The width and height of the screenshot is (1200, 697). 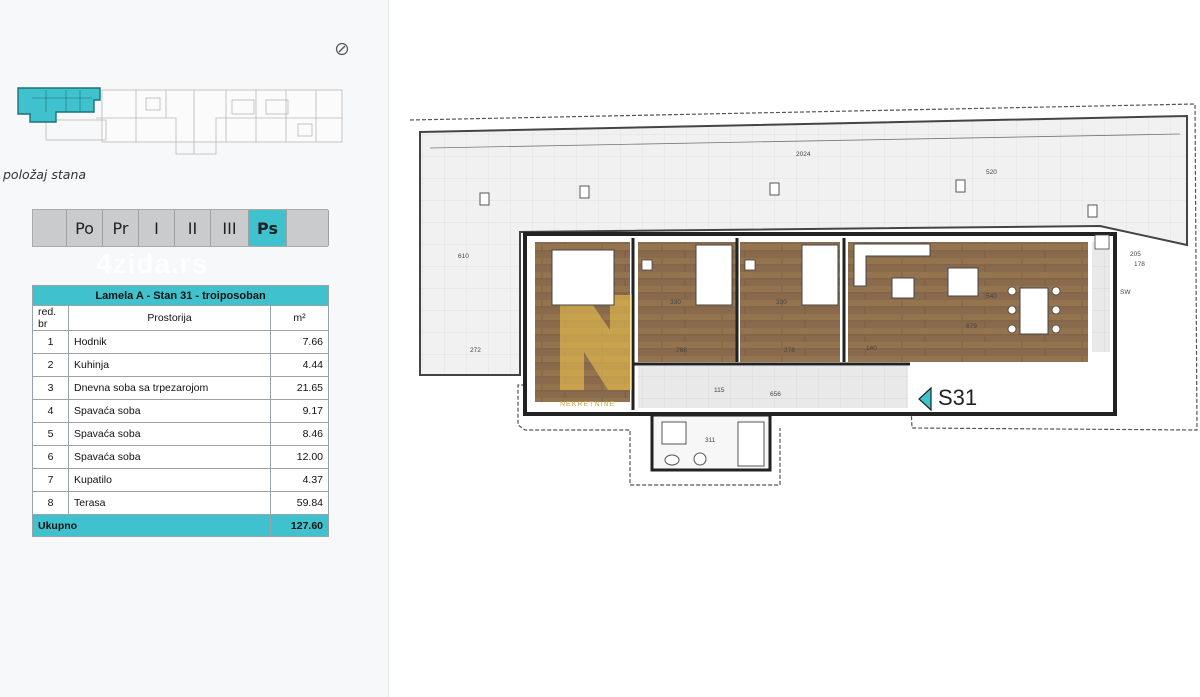 I want to click on table-row: 4 Spavaća soba 9.17, so click(x=181, y=411).